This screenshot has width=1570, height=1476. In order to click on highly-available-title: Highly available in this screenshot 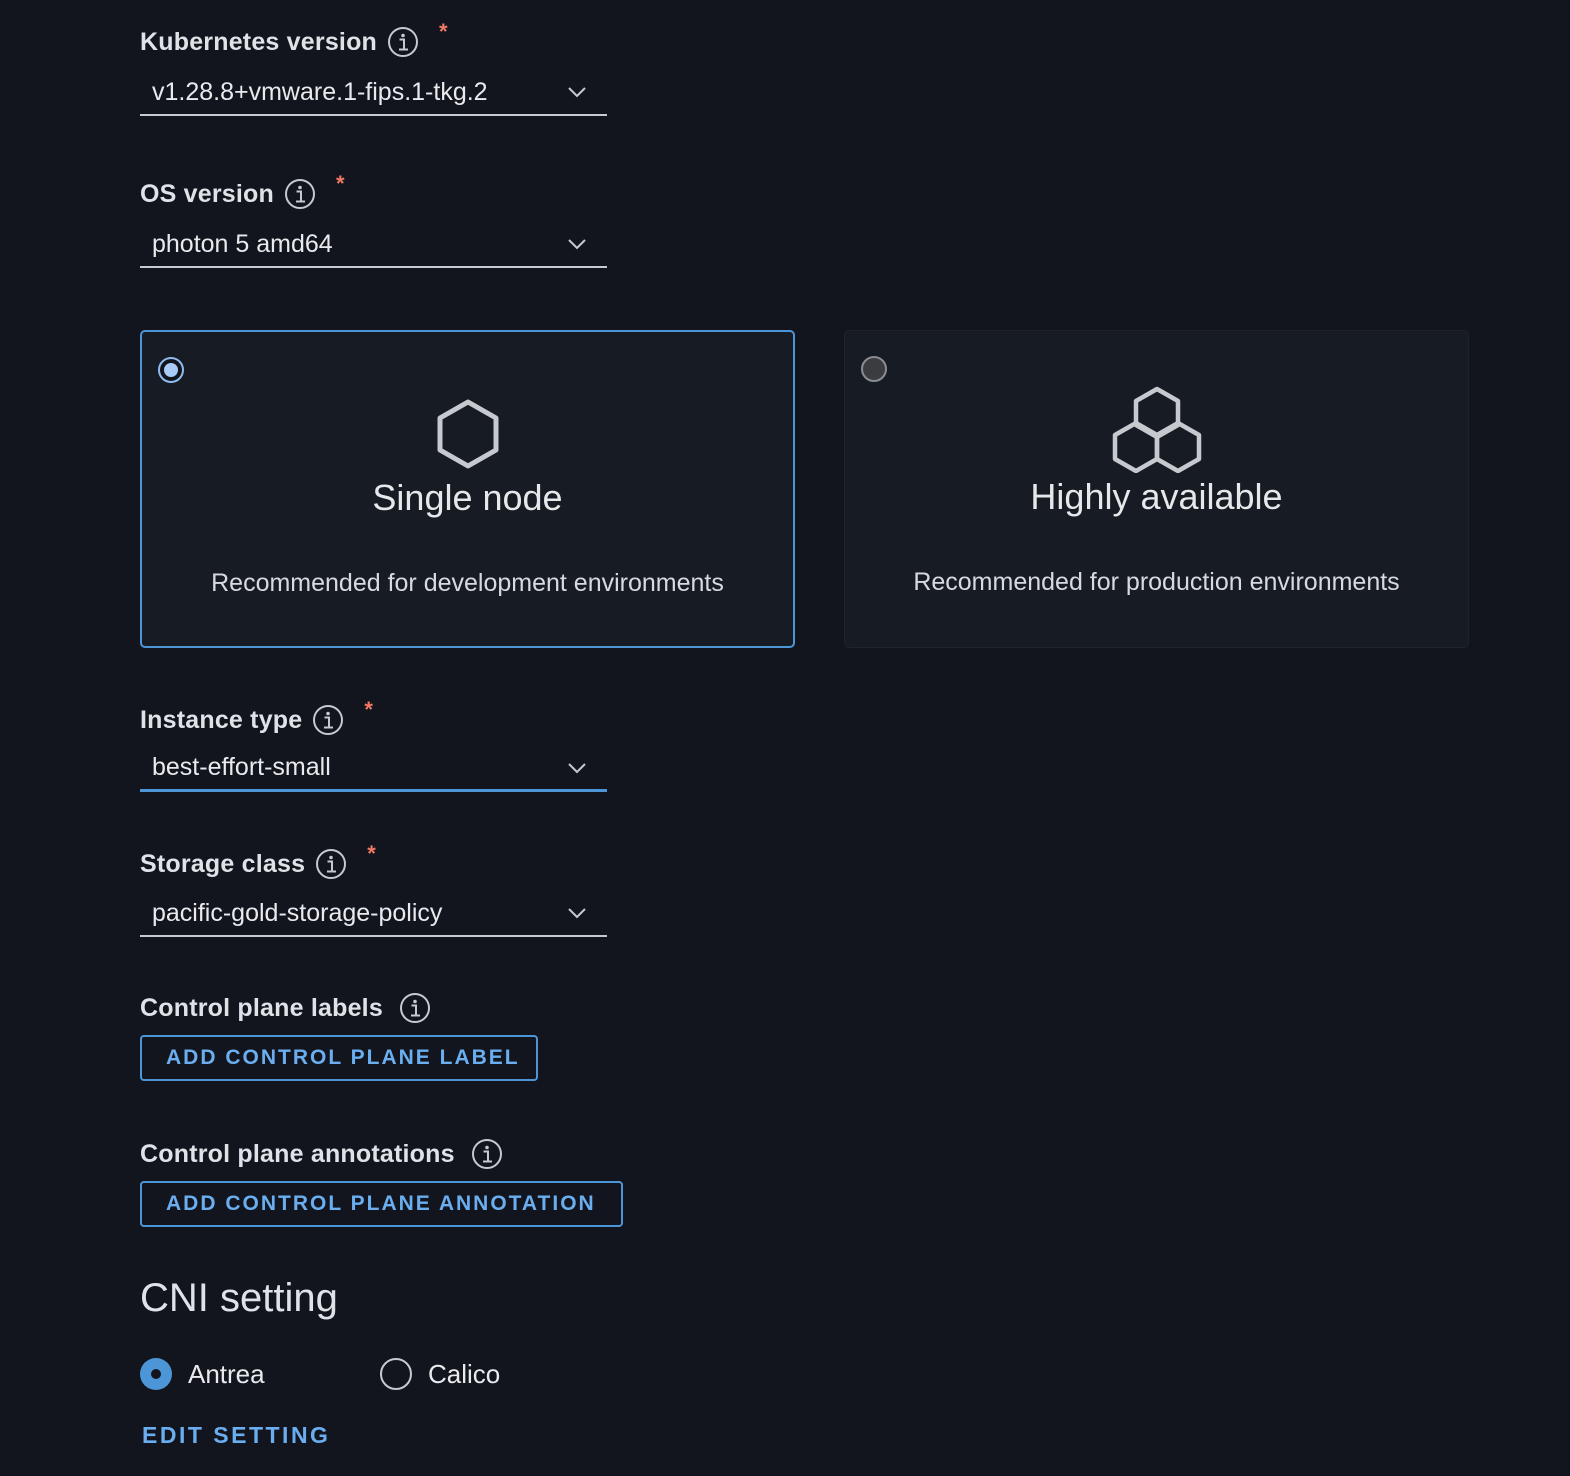, I will do `click(1156, 496)`.